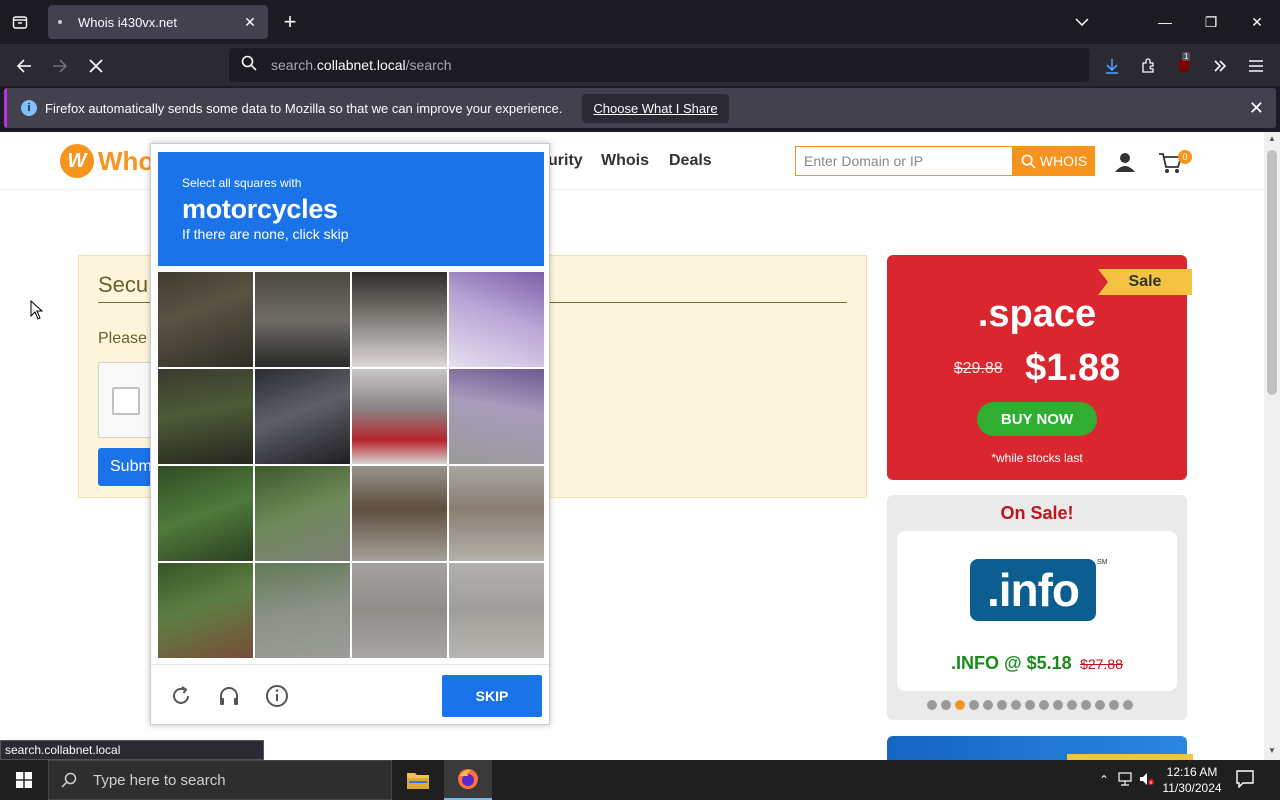  What do you see at coordinates (565, 161) in the screenshot?
I see `nav-security: urity` at bounding box center [565, 161].